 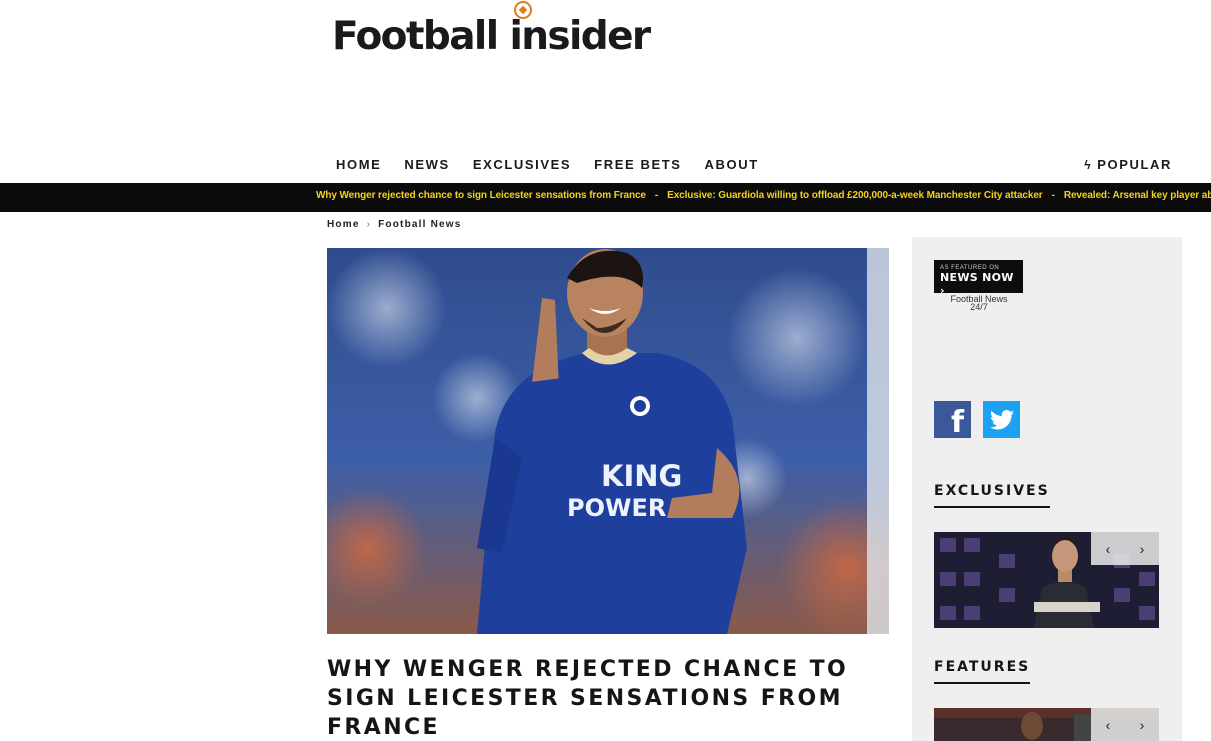 I want to click on site-logo: Football insider, so click(x=491, y=30).